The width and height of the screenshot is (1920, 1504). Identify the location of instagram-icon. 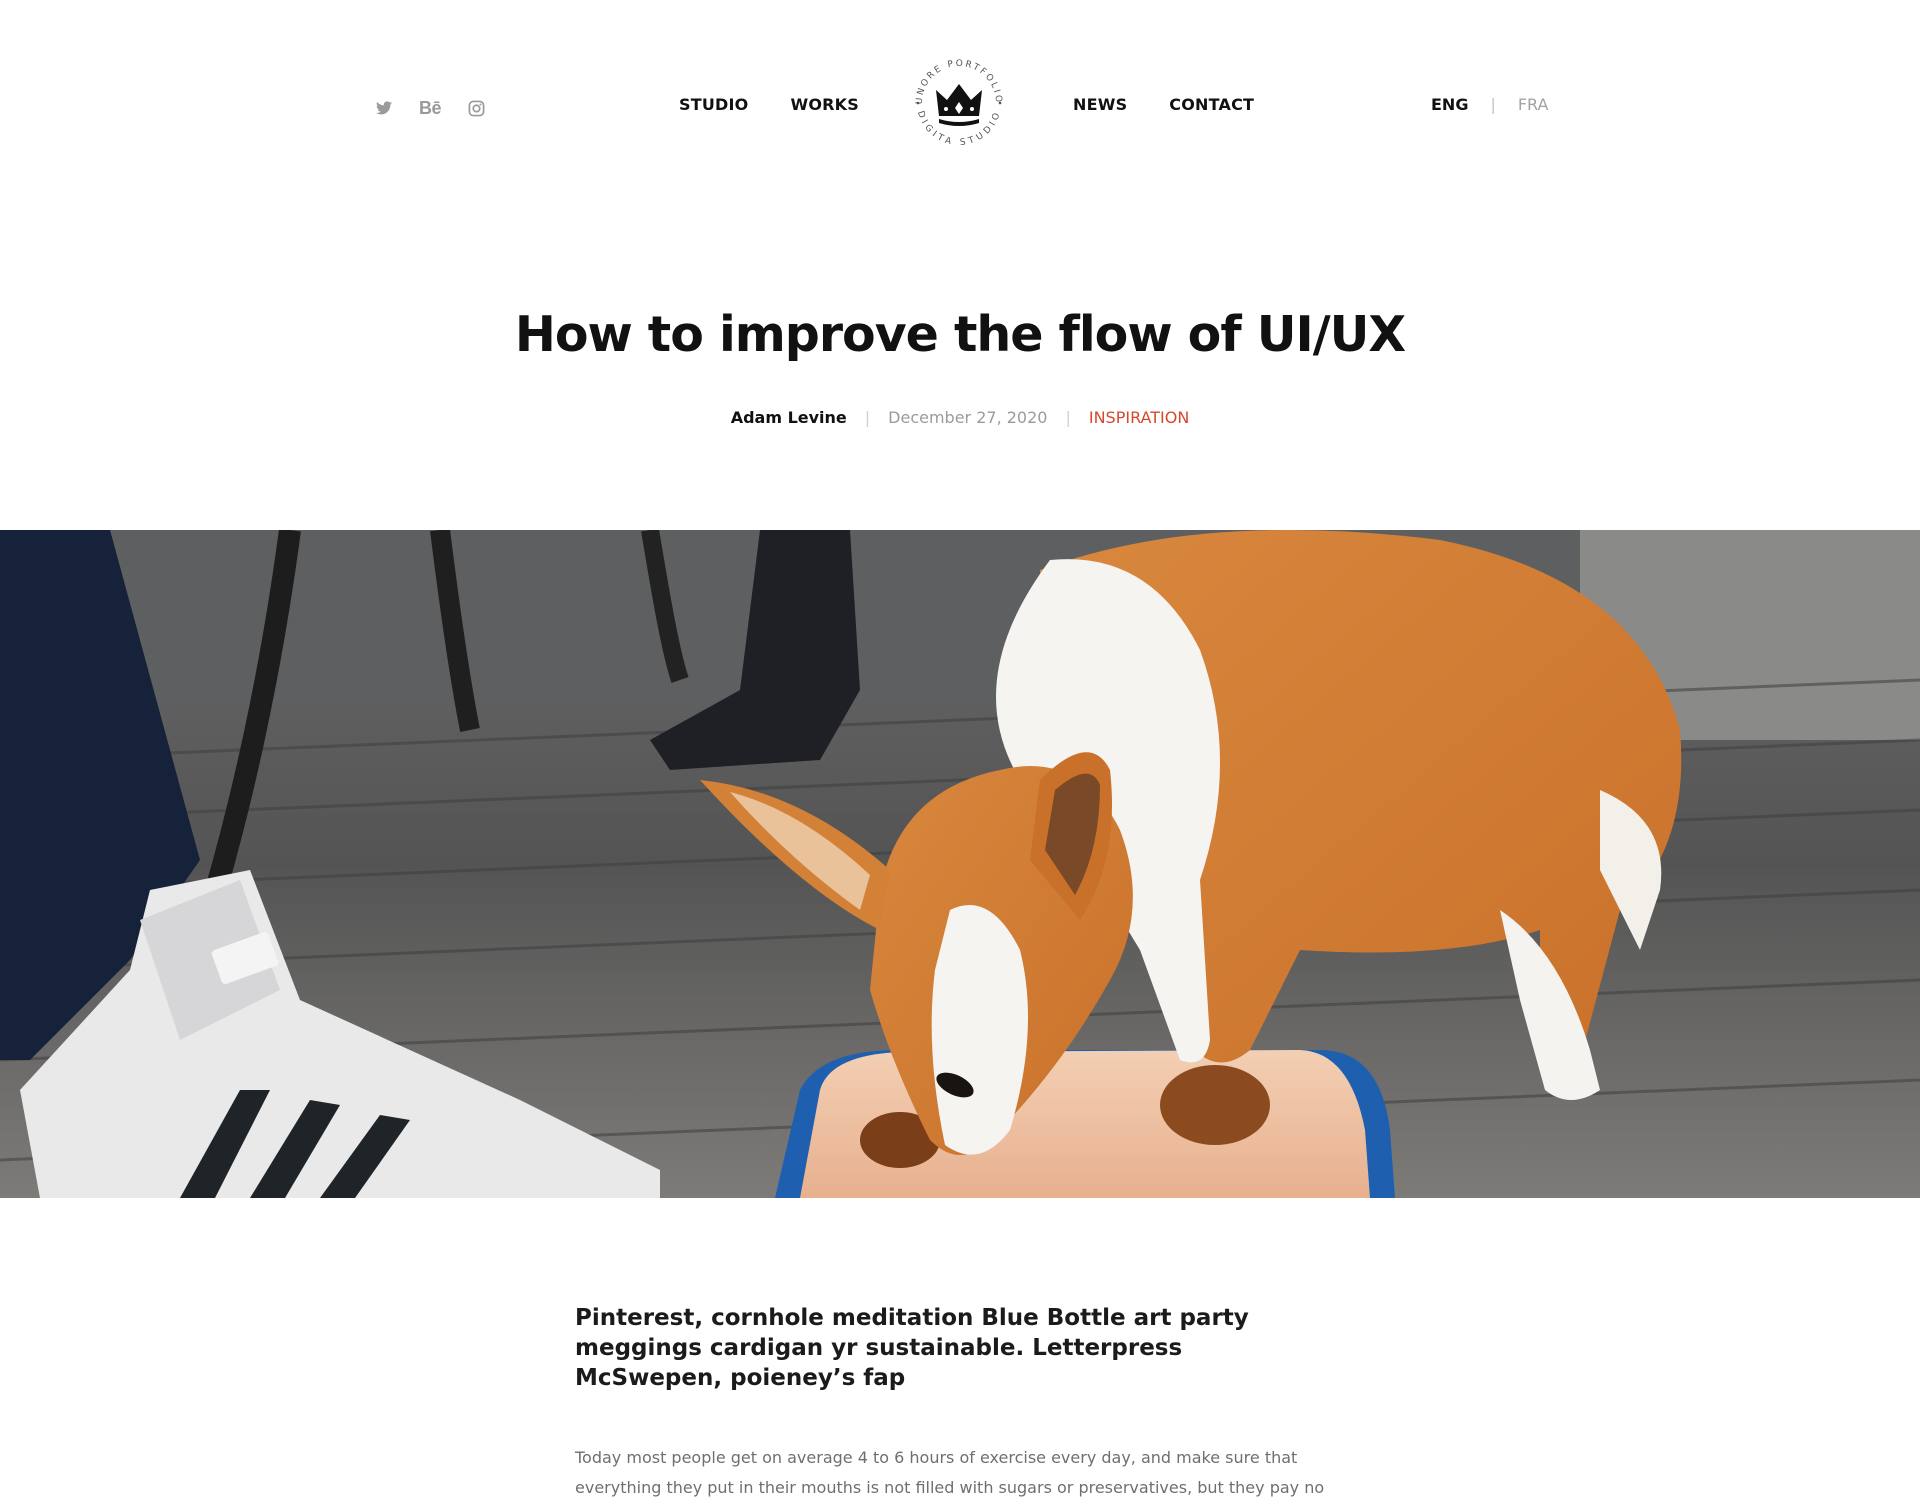
(476, 108).